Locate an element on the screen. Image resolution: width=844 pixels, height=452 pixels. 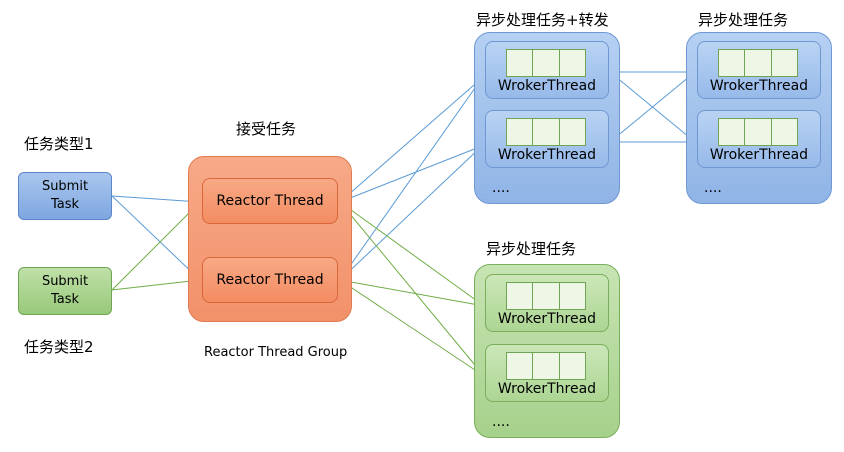
arrow-task2-reactor2 is located at coordinates (156, 283).